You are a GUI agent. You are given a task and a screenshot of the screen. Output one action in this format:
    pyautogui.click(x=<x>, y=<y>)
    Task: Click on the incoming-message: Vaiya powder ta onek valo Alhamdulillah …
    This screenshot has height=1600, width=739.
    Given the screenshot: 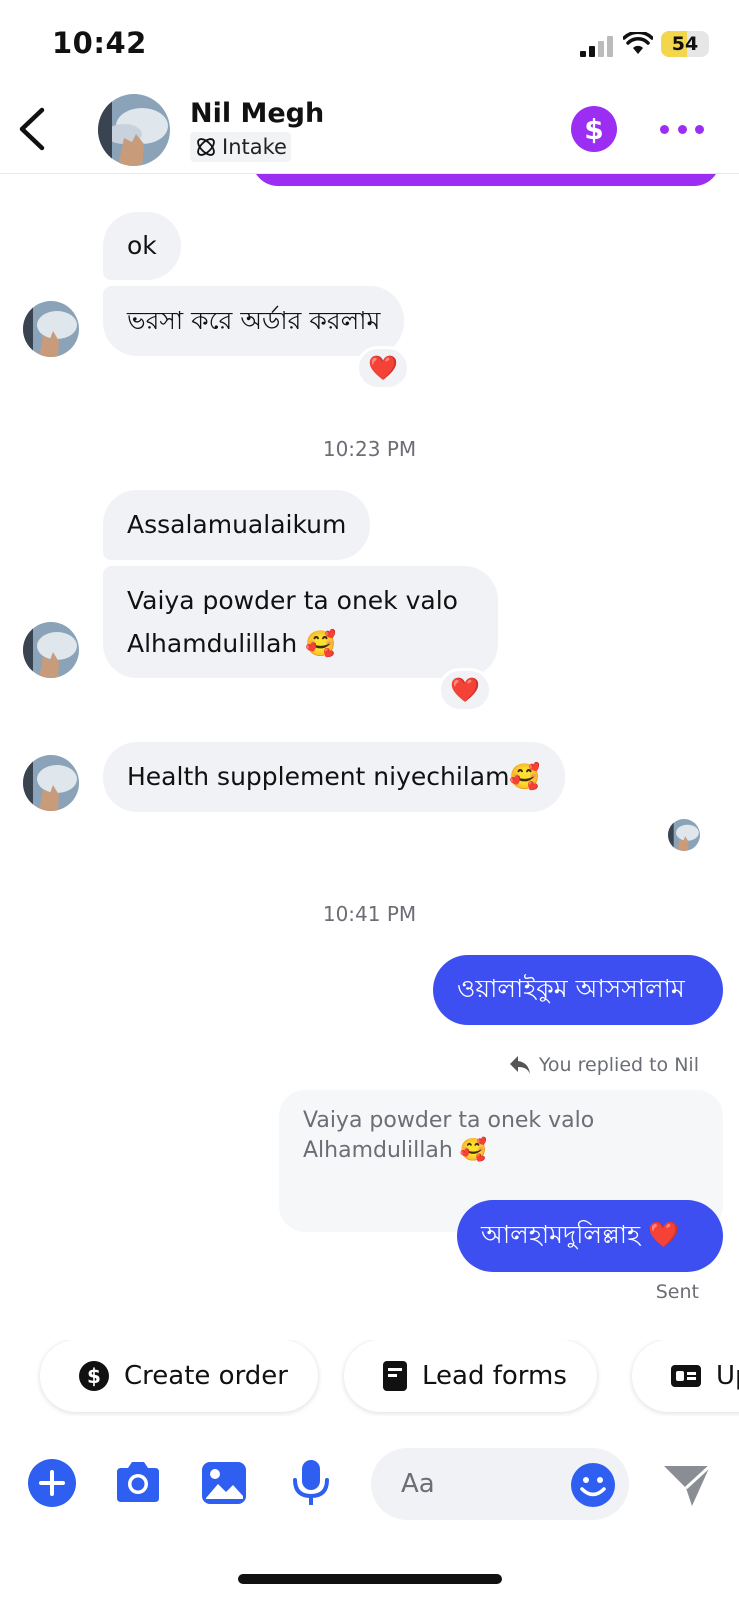 What is the action you would take?
    pyautogui.click(x=300, y=622)
    